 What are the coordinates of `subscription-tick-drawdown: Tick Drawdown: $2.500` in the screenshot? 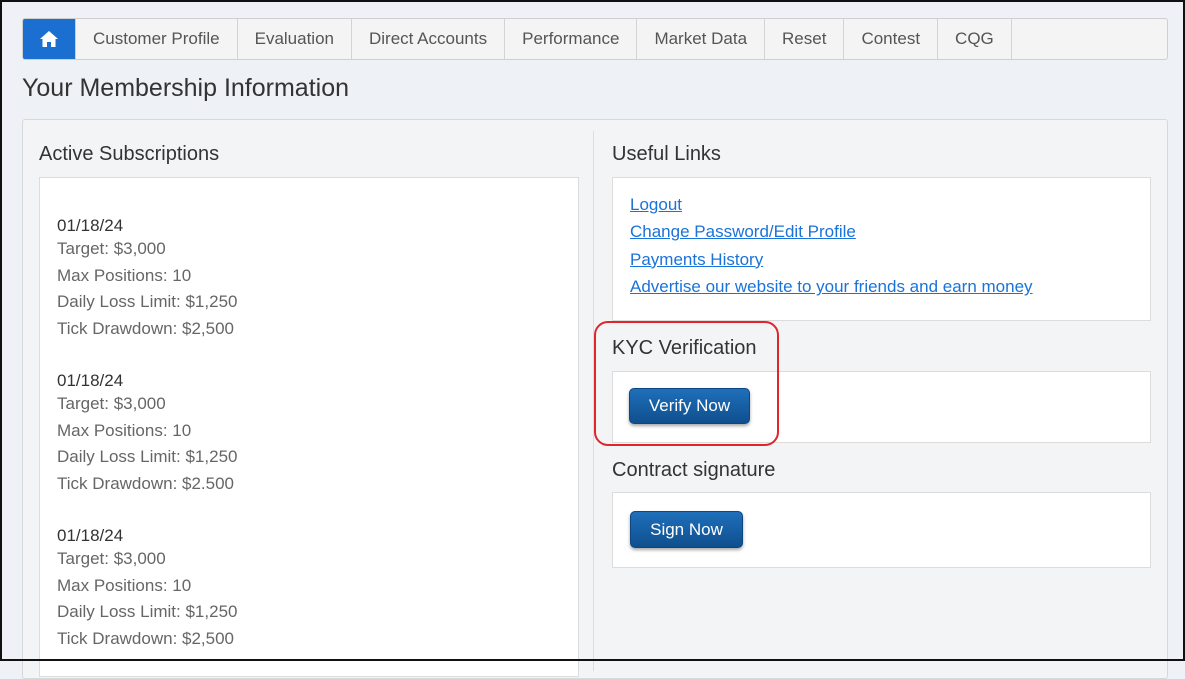 It's located at (146, 483).